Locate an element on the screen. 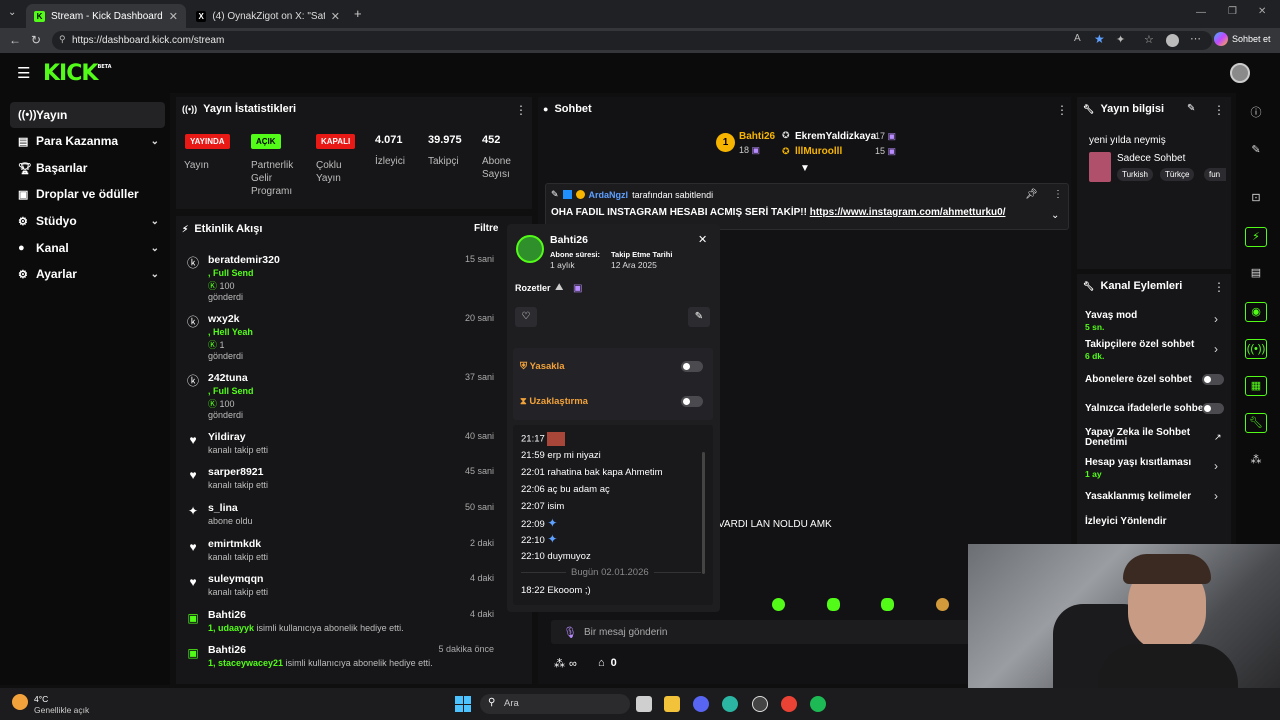  weather-icon is located at coordinates (20, 702).